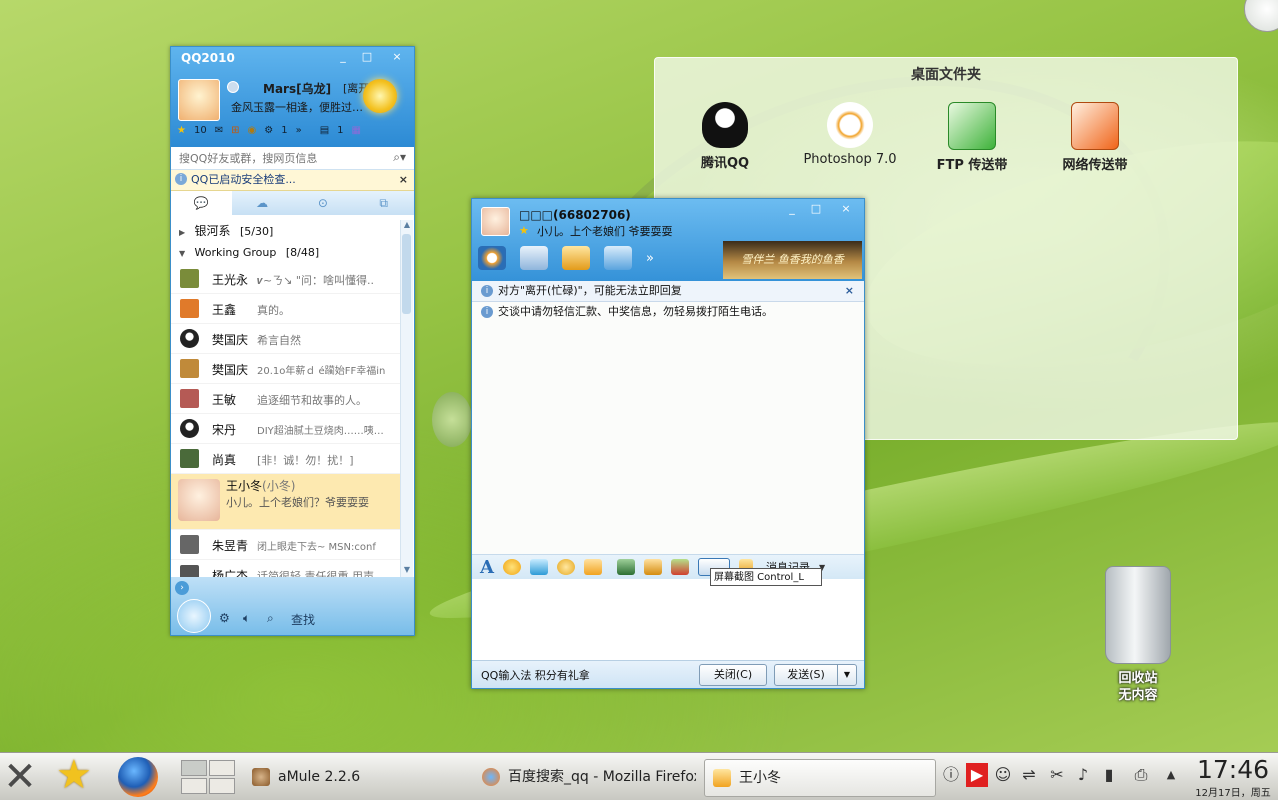  I want to click on klipper-icon: ✂, so click(1057, 775).